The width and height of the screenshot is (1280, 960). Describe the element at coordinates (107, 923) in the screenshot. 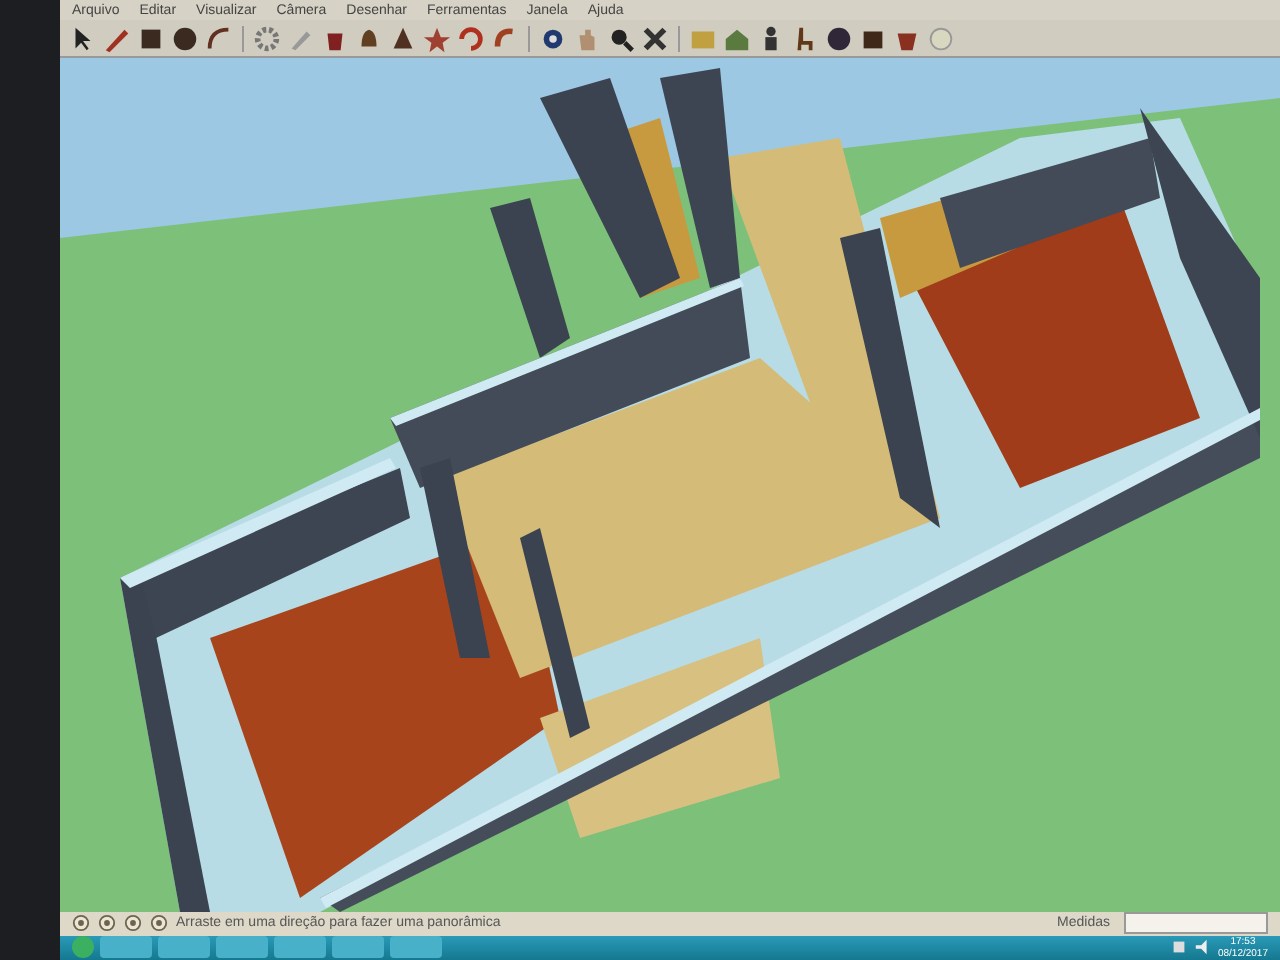

I see `record-circle-icon` at that location.